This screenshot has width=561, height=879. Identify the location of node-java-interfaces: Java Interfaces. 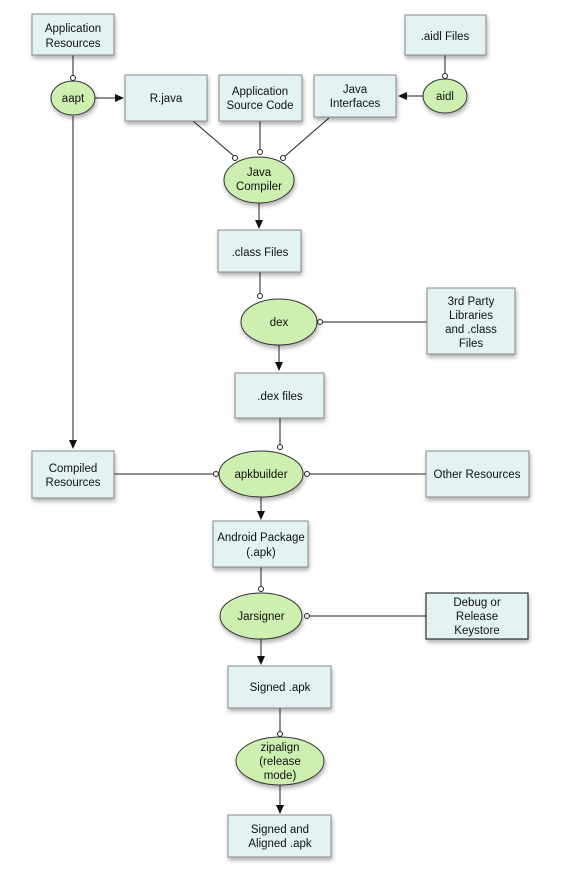
(355, 96).